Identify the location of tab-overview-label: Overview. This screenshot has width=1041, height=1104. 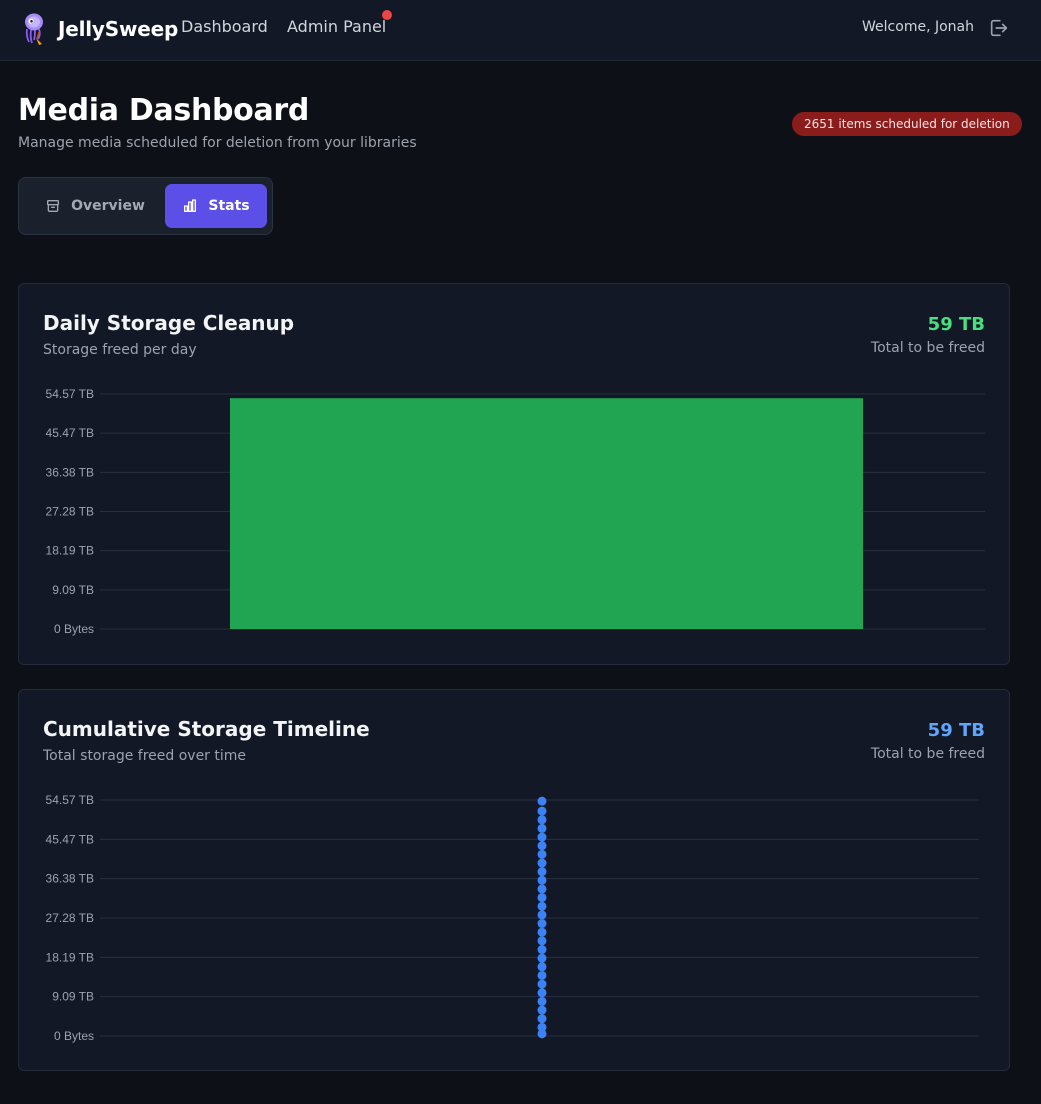
(108, 206).